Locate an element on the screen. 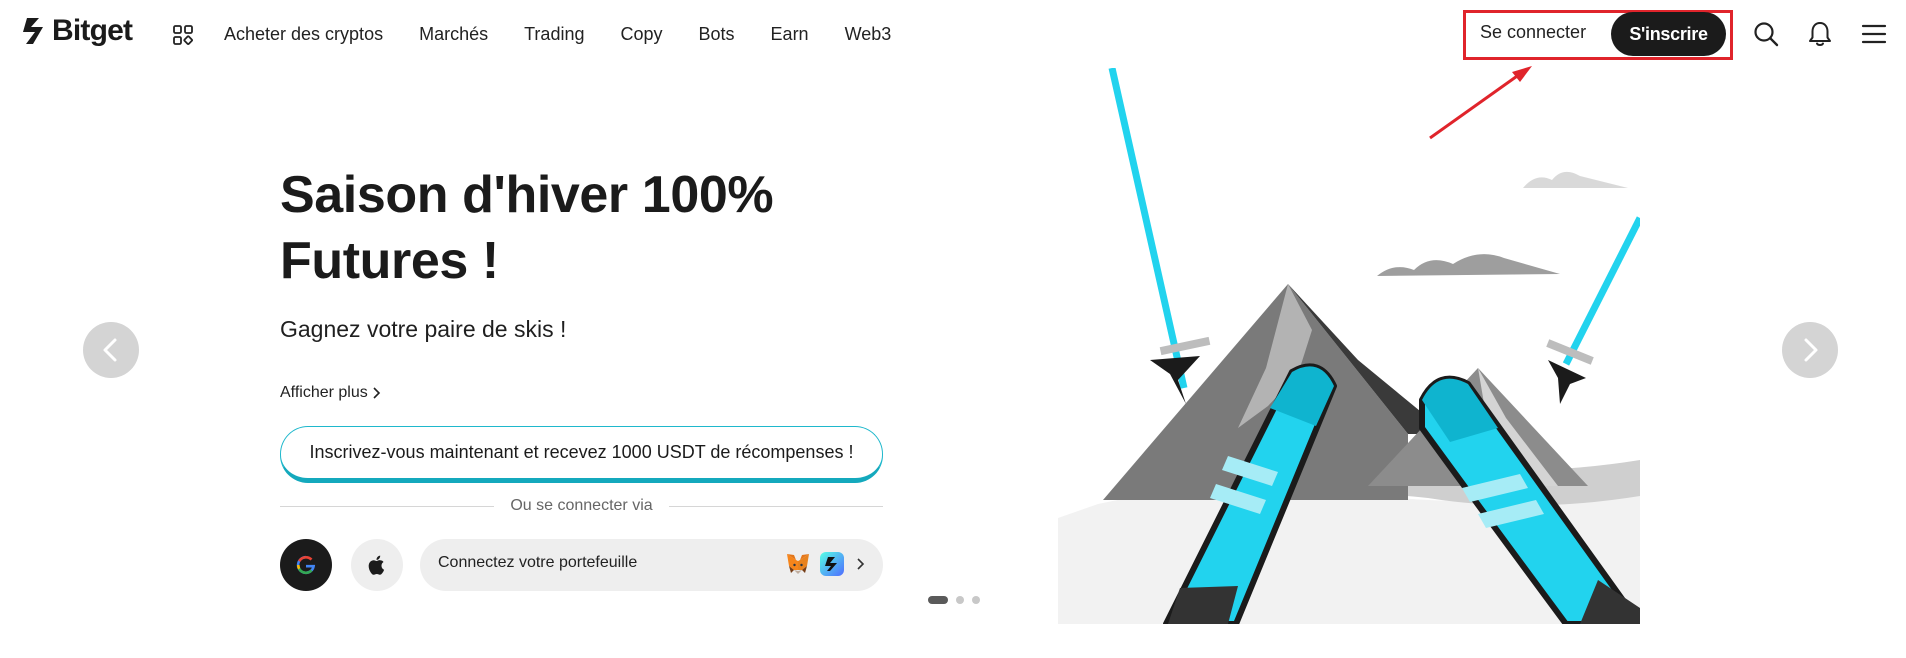  nav-web3: Web3 is located at coordinates (868, 34).